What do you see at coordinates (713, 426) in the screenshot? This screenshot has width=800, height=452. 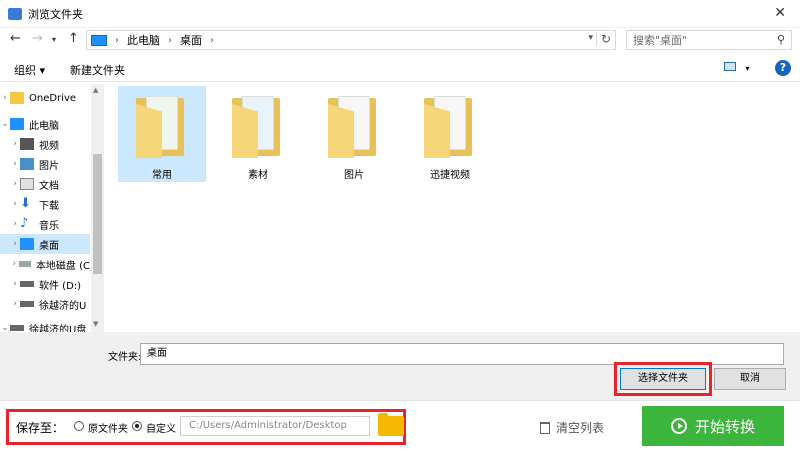 I see `start-convert-button: 开始转换` at bounding box center [713, 426].